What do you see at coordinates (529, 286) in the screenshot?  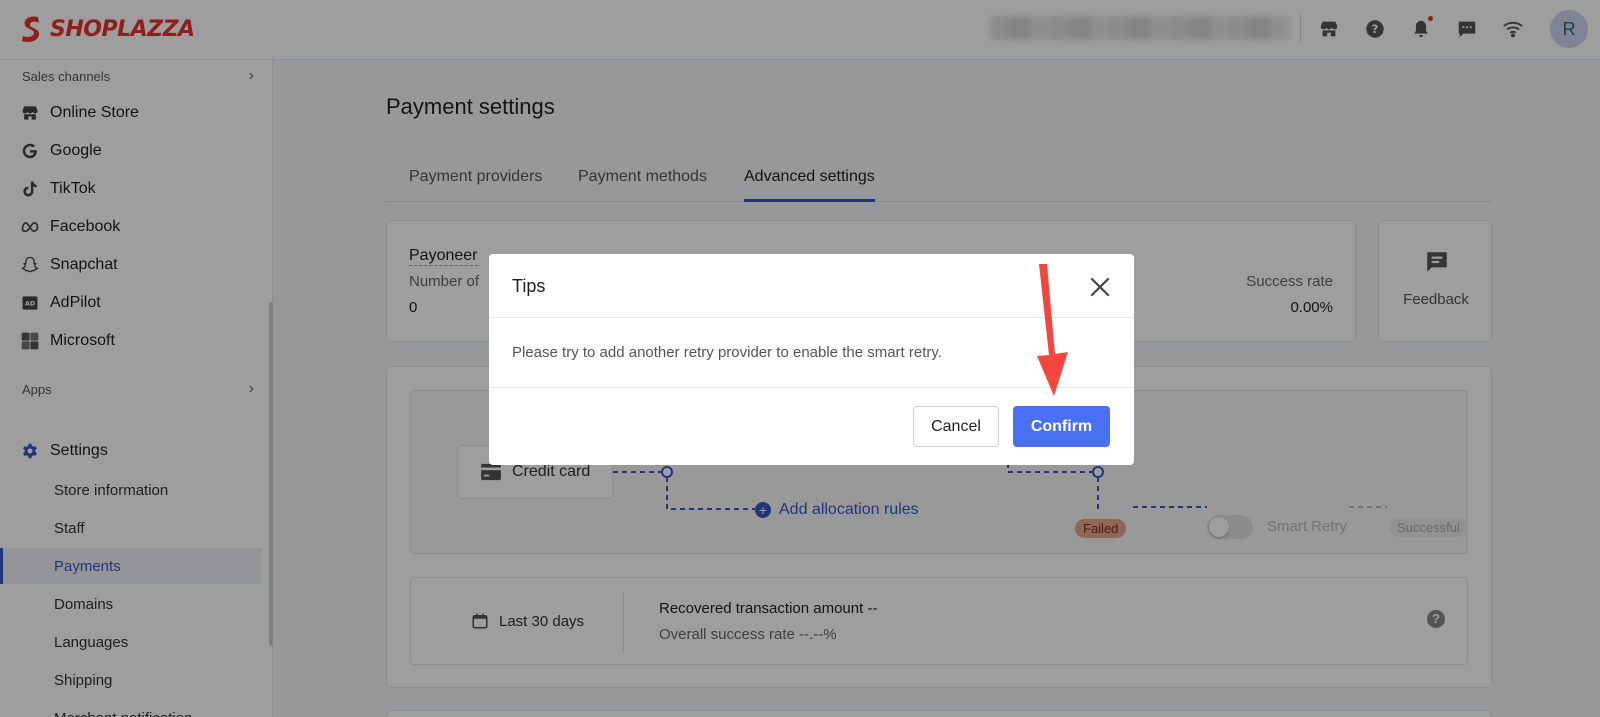 I see `dialog-title: Tips` at bounding box center [529, 286].